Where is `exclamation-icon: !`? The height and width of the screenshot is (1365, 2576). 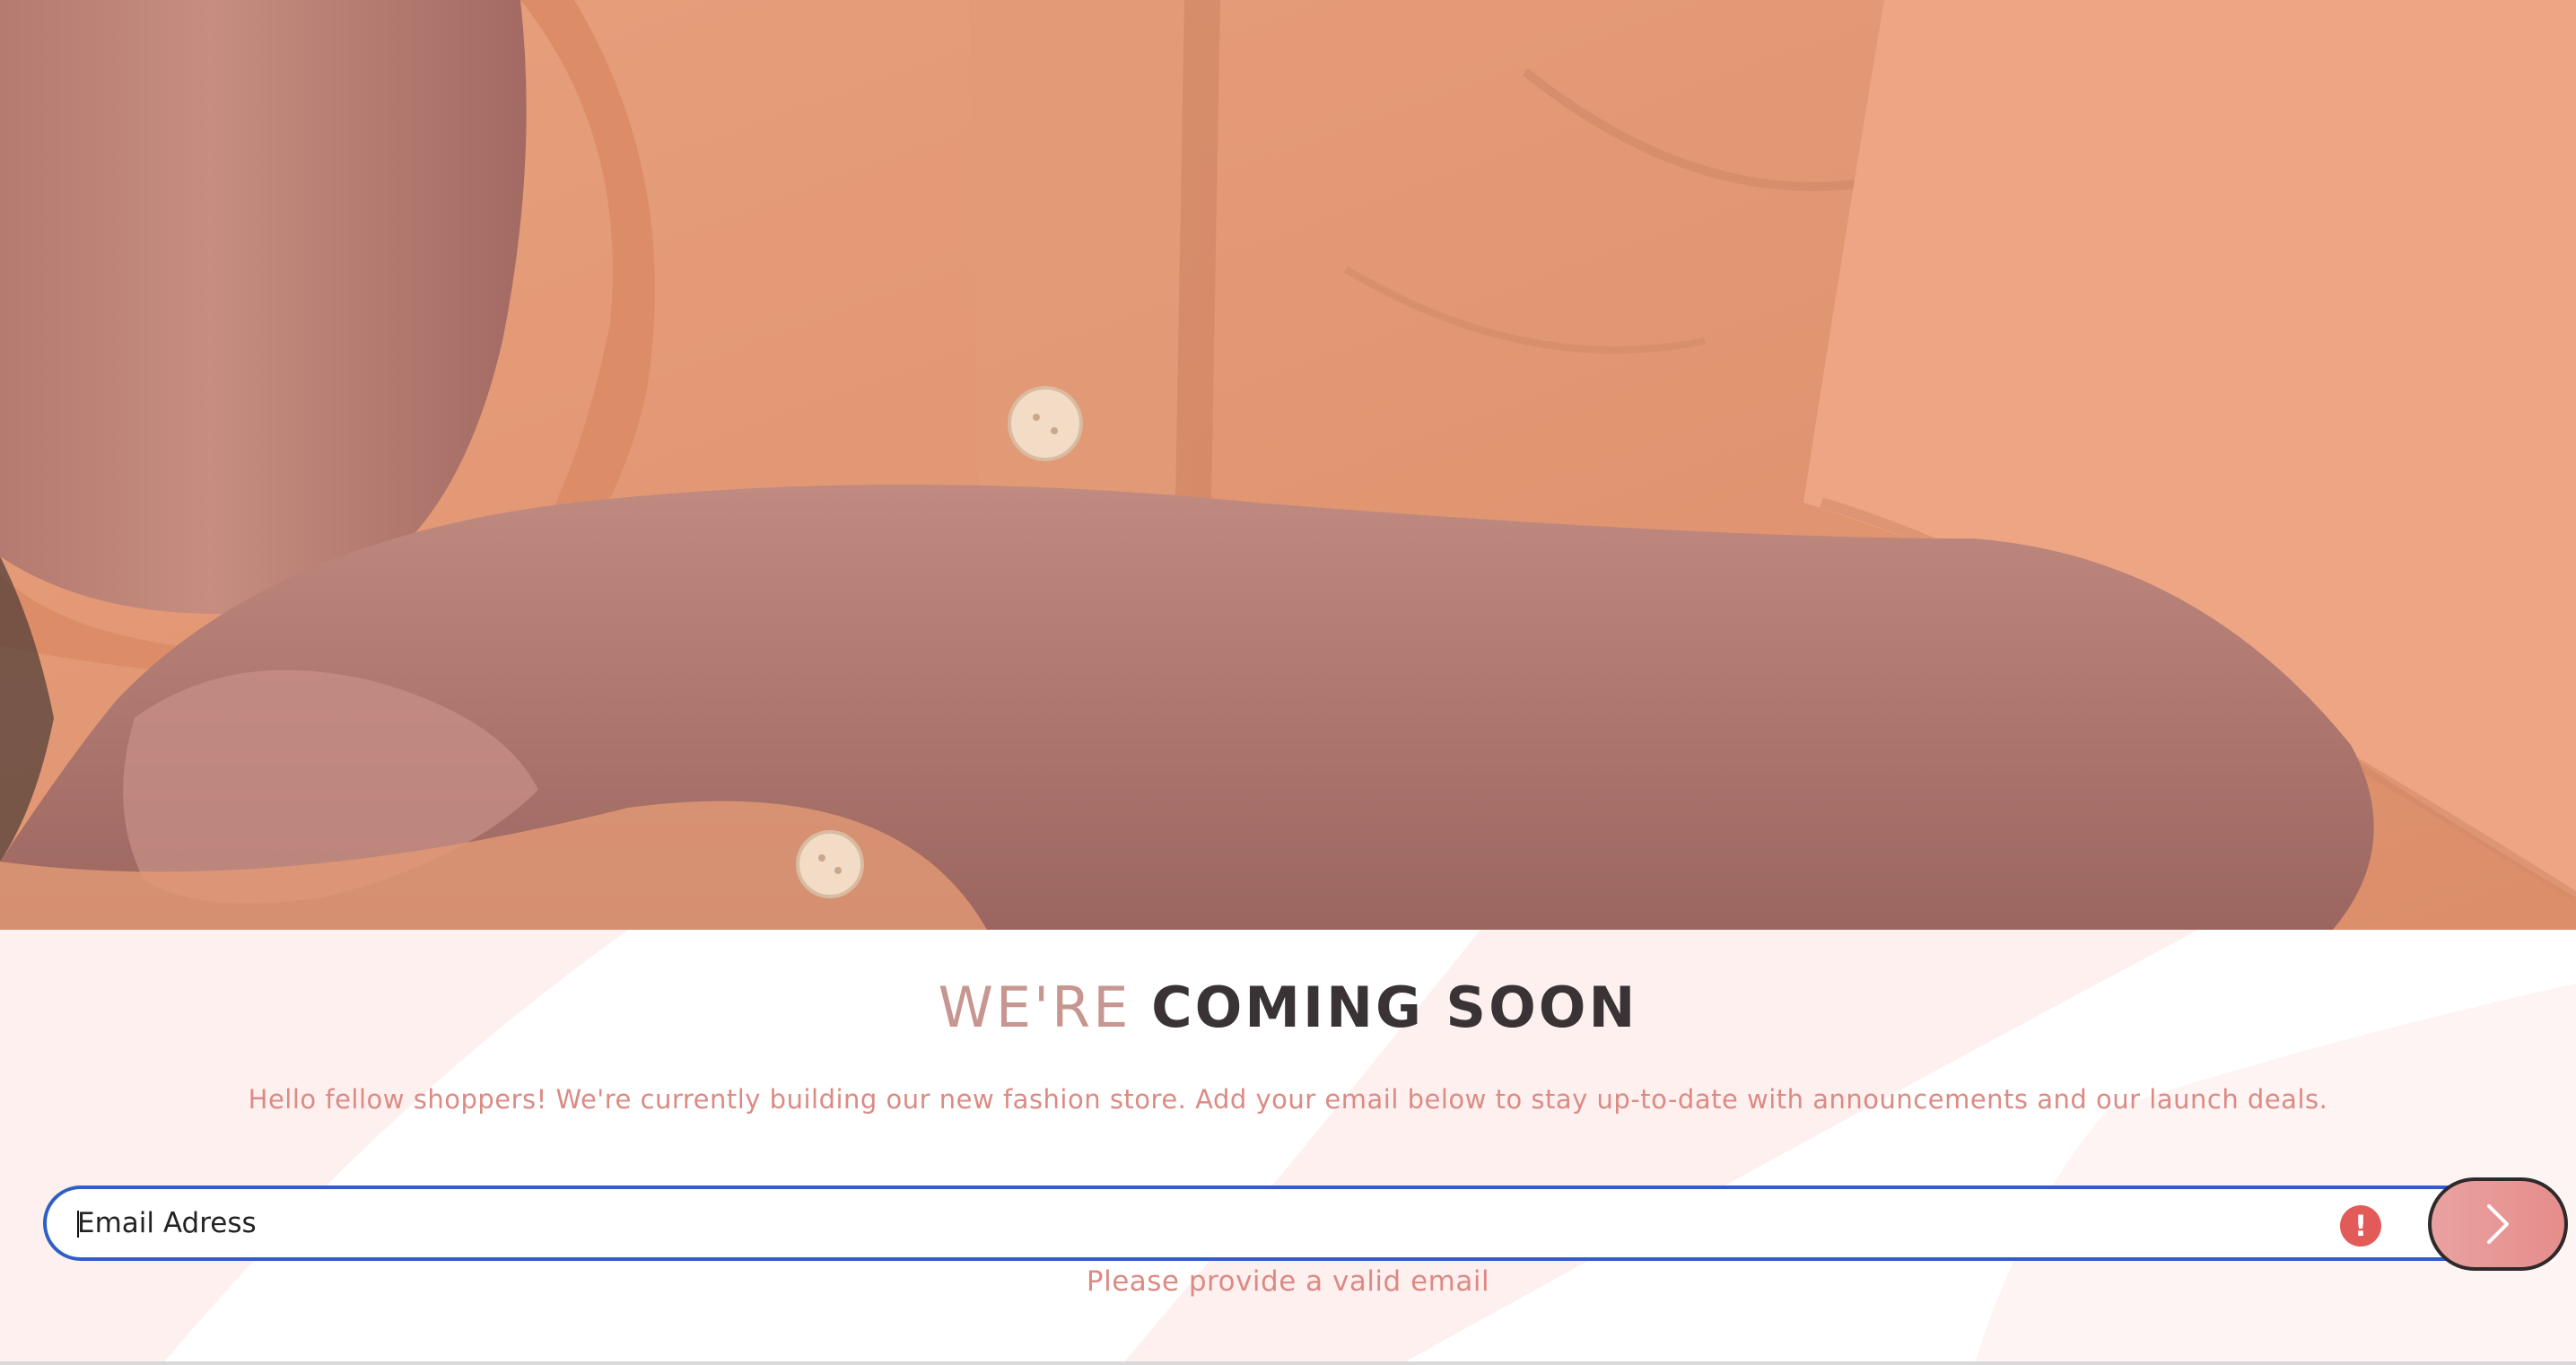 exclamation-icon: ! is located at coordinates (2361, 1226).